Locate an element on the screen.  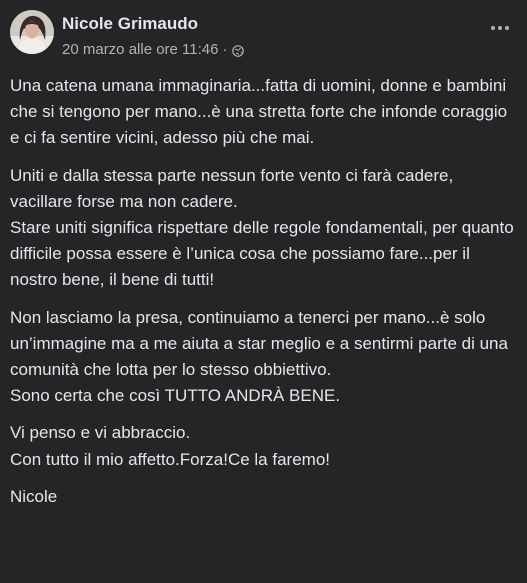
globe-icon is located at coordinates (238, 50).